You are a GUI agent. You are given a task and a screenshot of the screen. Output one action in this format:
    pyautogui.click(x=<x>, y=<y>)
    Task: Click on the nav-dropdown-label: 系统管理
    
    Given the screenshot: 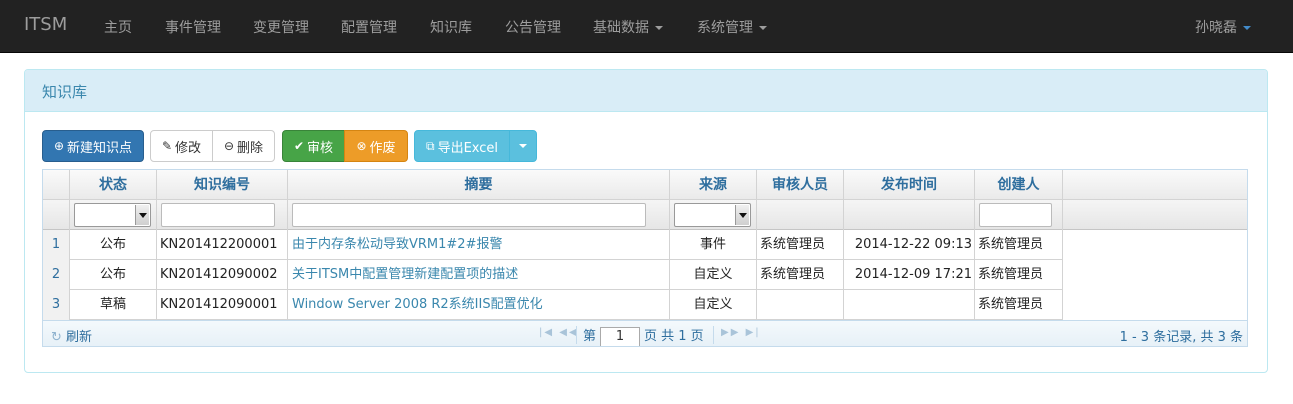 What is the action you would take?
    pyautogui.click(x=725, y=28)
    